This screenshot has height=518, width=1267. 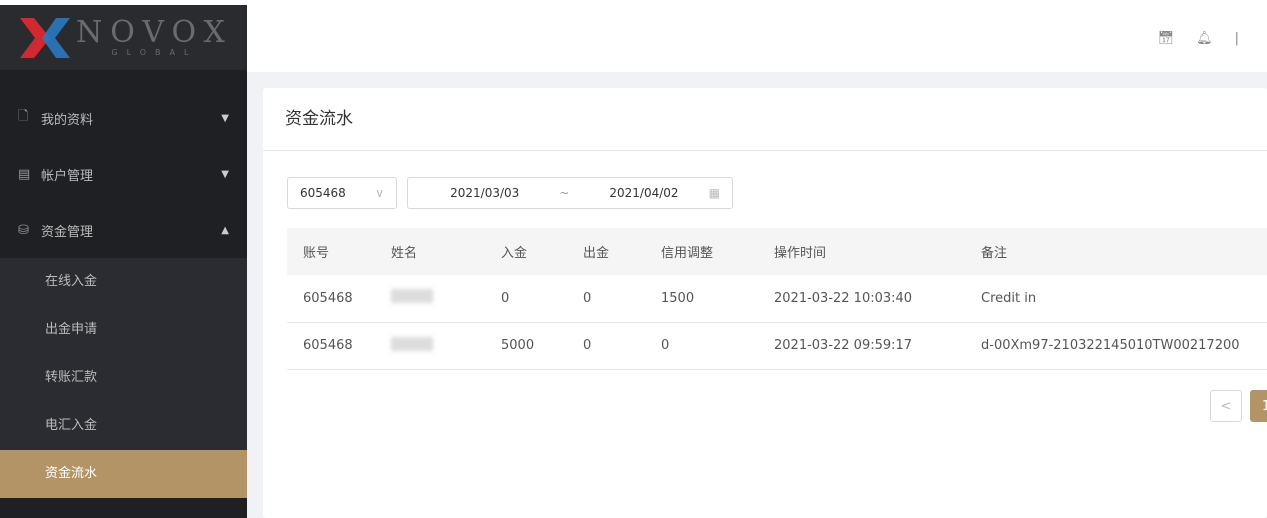 I want to click on col-credit: 信用调整, so click(x=701, y=251).